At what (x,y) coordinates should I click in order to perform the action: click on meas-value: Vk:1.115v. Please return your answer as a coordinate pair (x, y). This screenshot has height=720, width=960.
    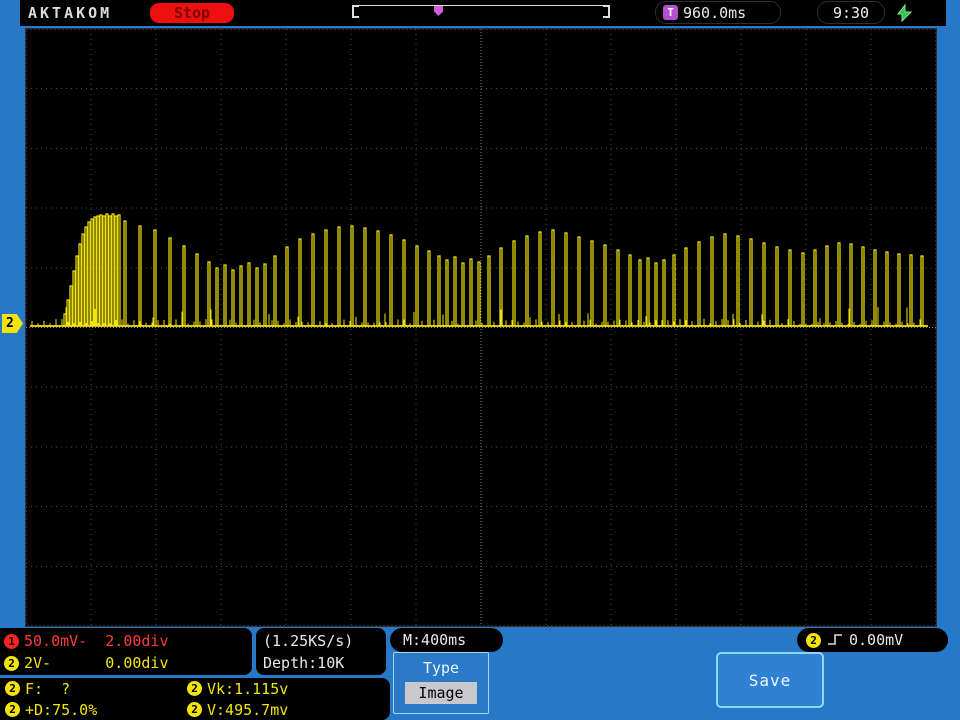
    Looking at the image, I should click on (248, 688).